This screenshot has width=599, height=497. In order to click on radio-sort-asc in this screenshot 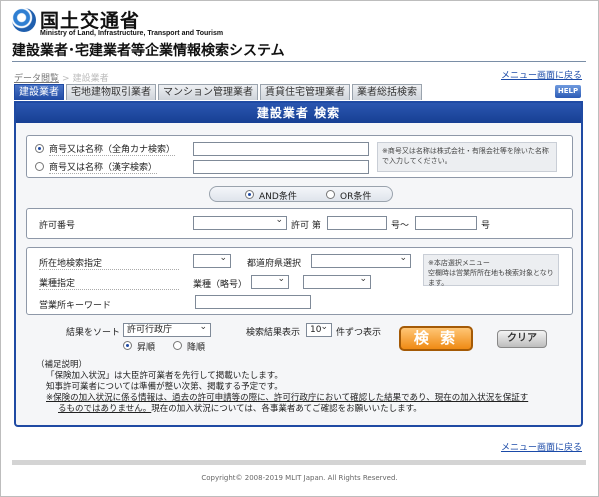, I will do `click(127, 345)`.